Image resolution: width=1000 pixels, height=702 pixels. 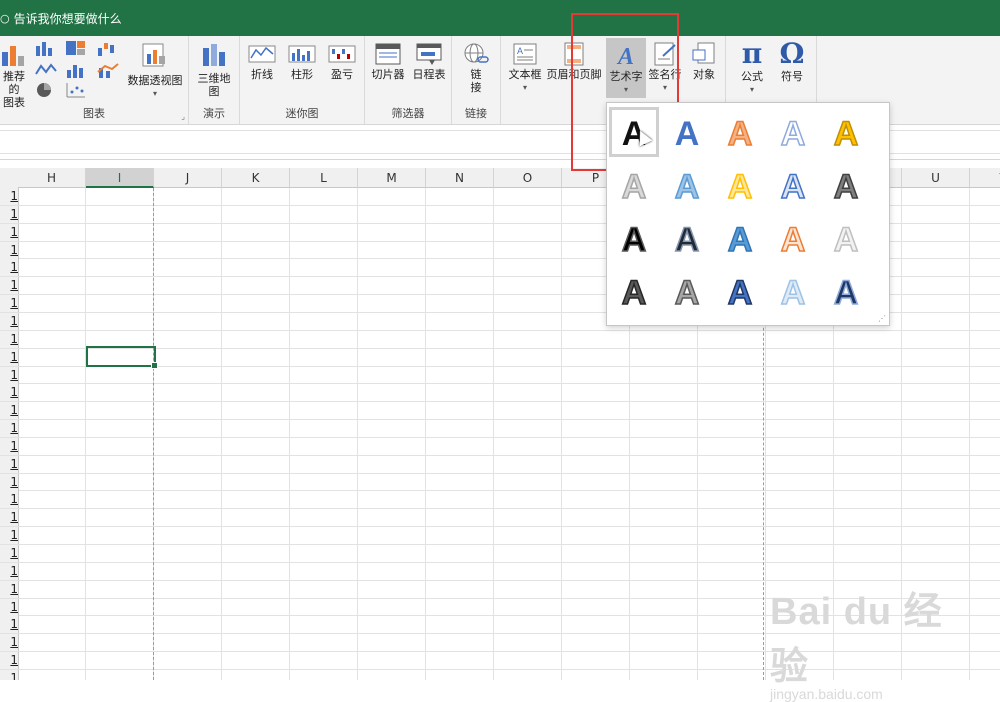 What do you see at coordinates (476, 68) in the screenshot?
I see `link-button: 链 接` at bounding box center [476, 68].